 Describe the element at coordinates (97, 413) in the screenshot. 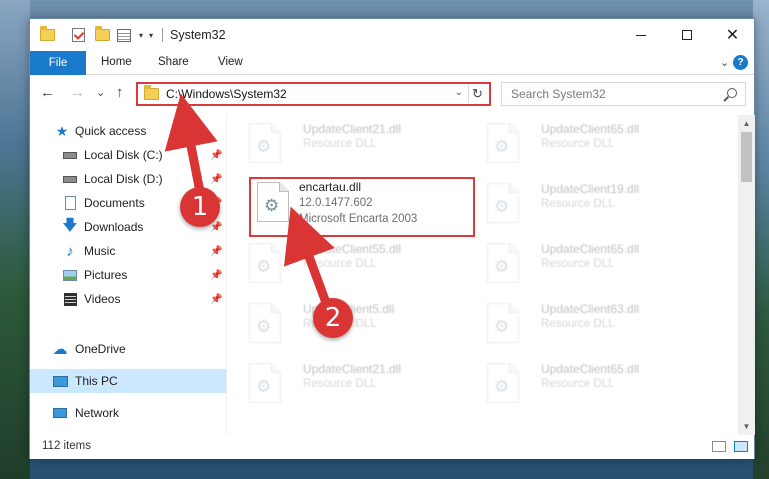

I see `sidebar-item-label: Network` at that location.